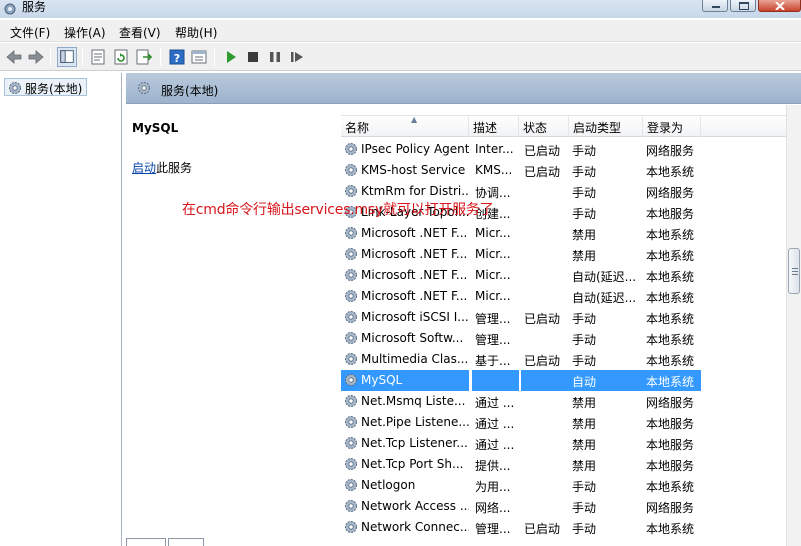 The image size is (801, 546). What do you see at coordinates (563, 149) in the screenshot?
I see `service-row: IPsec Policy Agent Inter... 已启动 手动 网络服务` at bounding box center [563, 149].